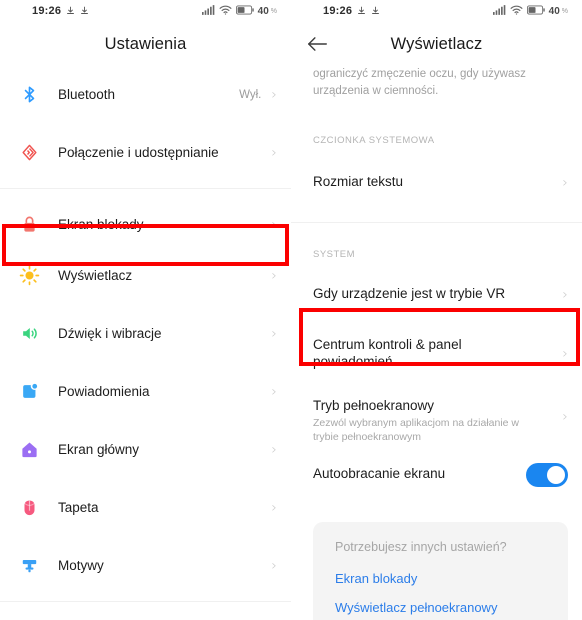 The width and height of the screenshot is (582, 620). I want to click on item-label: Połączenie i udostępnianie, so click(138, 152).